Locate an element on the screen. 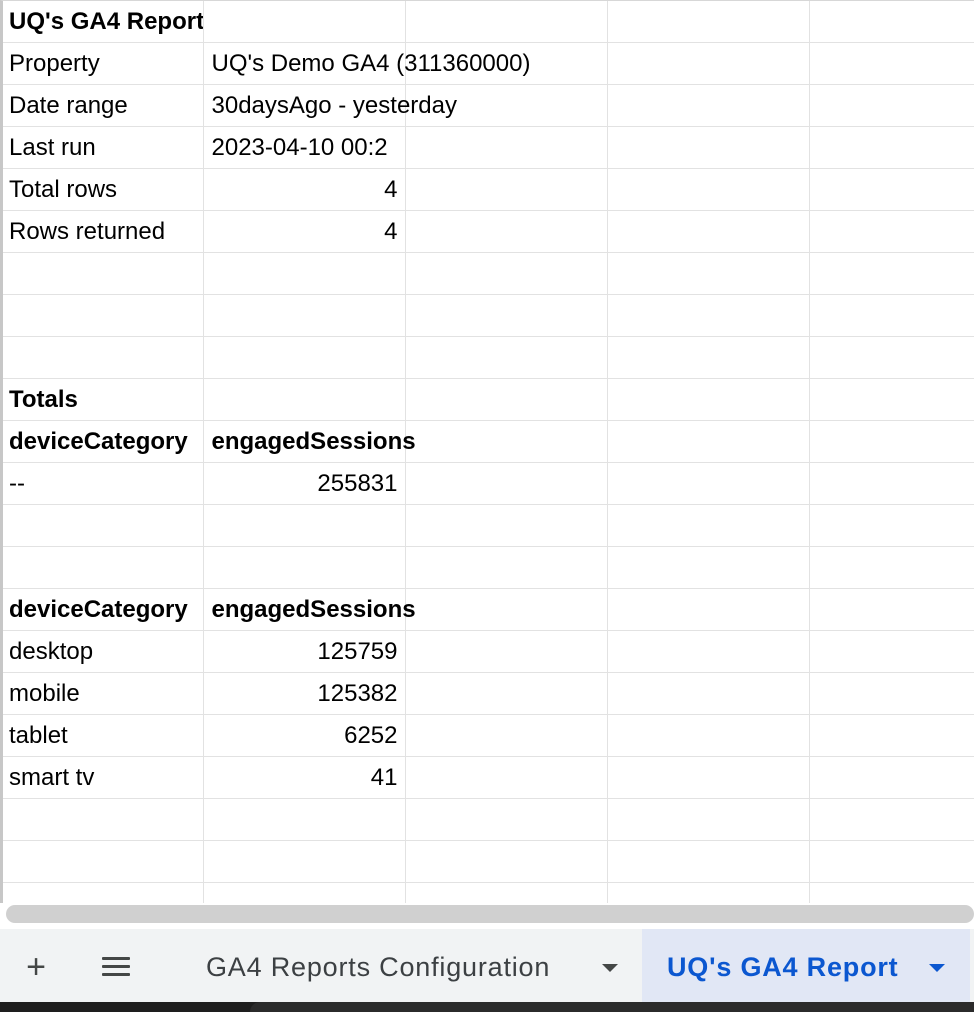 This screenshot has width=974, height=1012. sheet-cell: Date range is located at coordinates (103, 105).